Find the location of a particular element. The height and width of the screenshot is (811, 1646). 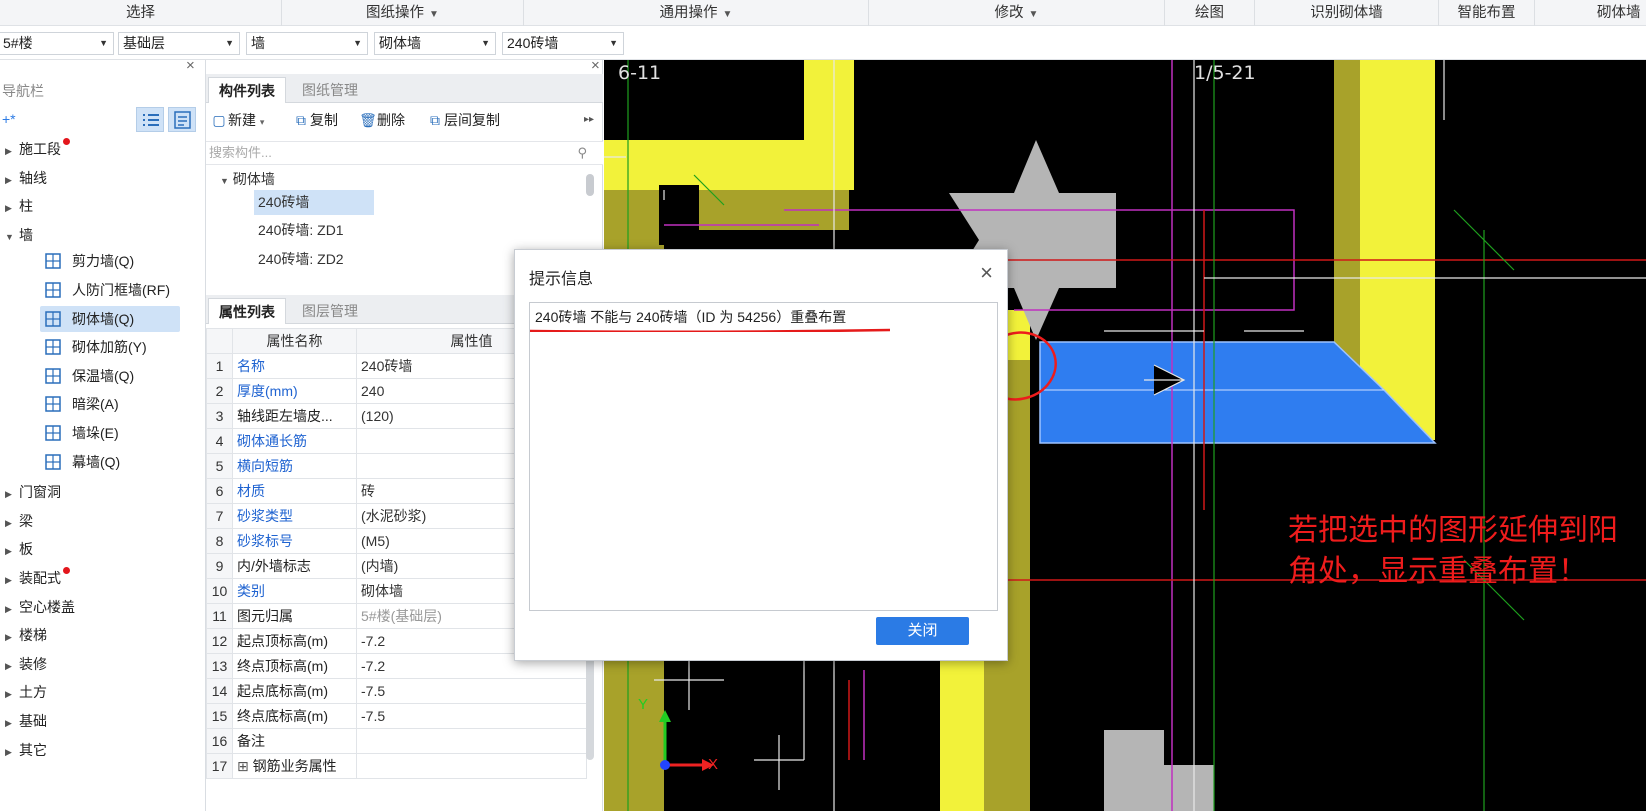

nav-tree-item: ▶ 楼梯 is located at coordinates (23, 635).